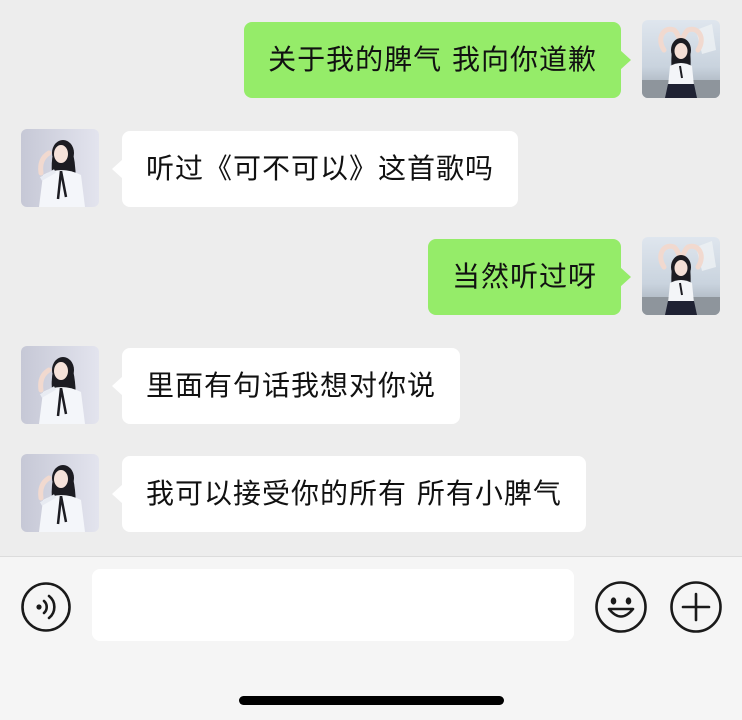 The image size is (742, 720). What do you see at coordinates (333, 605) in the screenshot?
I see `message-input` at bounding box center [333, 605].